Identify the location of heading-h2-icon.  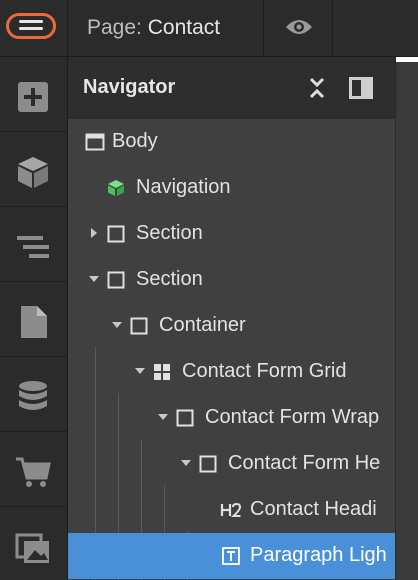
(231, 509).